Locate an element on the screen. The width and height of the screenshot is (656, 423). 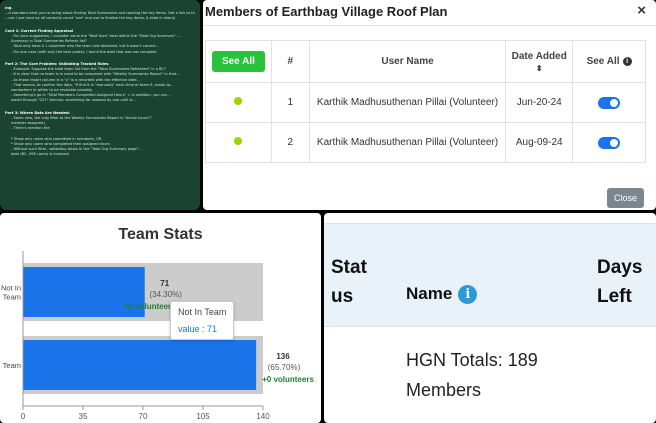
x-tick-label: 35 is located at coordinates (83, 416).